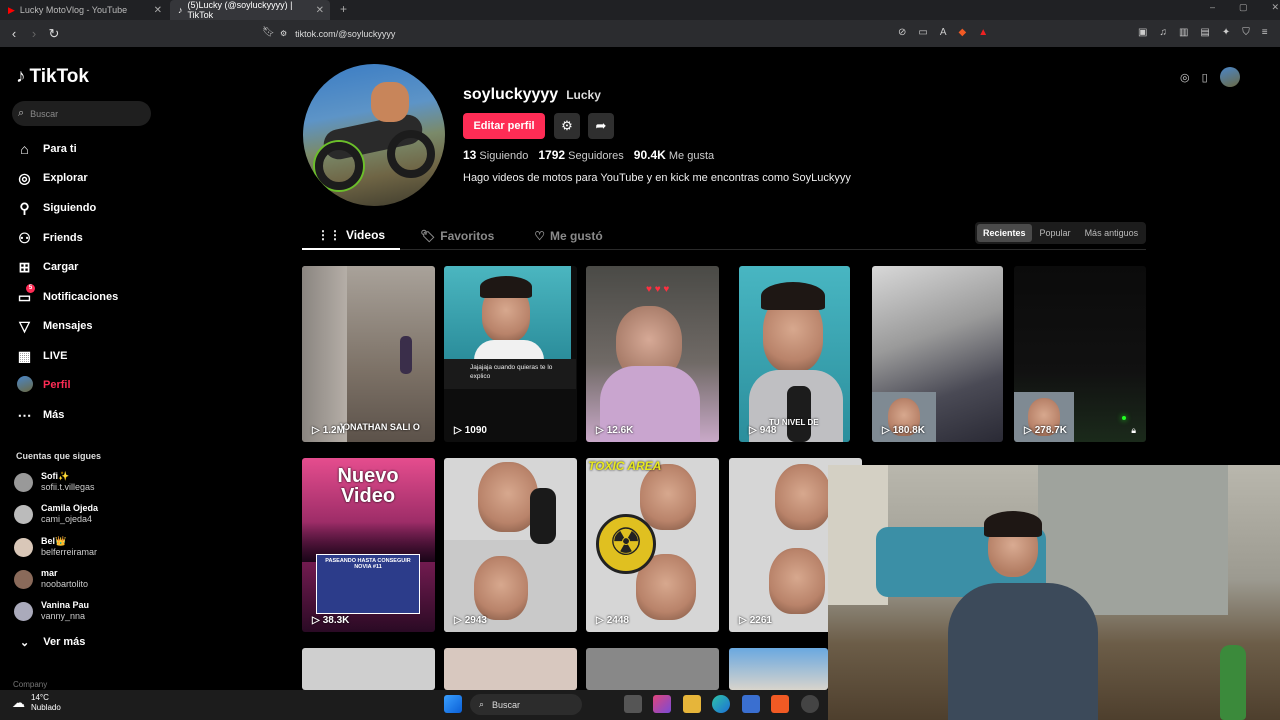 This screenshot has width=1280, height=720. Describe the element at coordinates (799, 414) in the screenshot. I see `microphone` at that location.